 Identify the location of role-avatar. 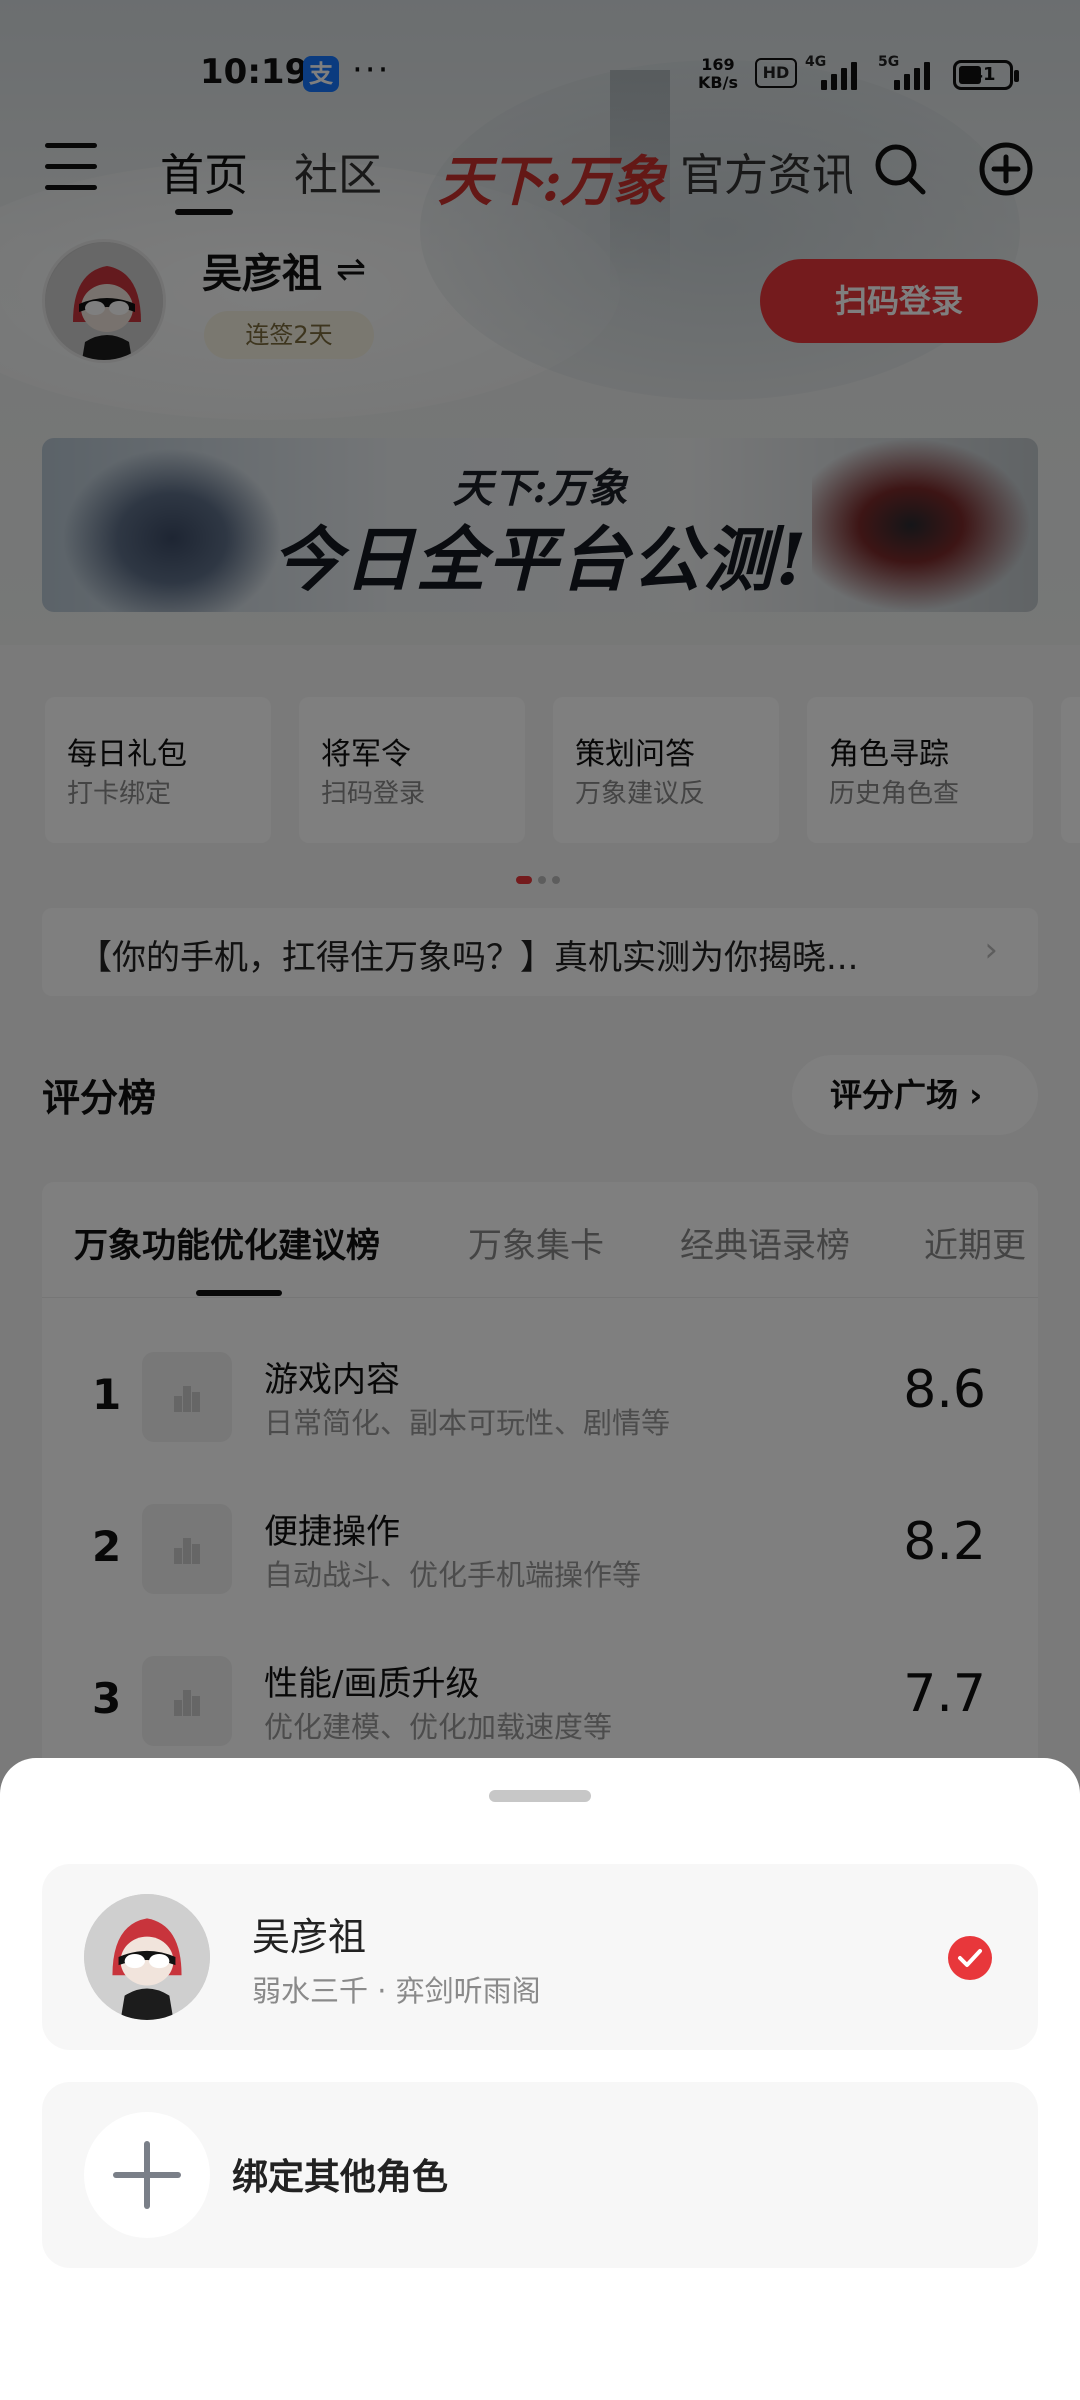
(147, 1957).